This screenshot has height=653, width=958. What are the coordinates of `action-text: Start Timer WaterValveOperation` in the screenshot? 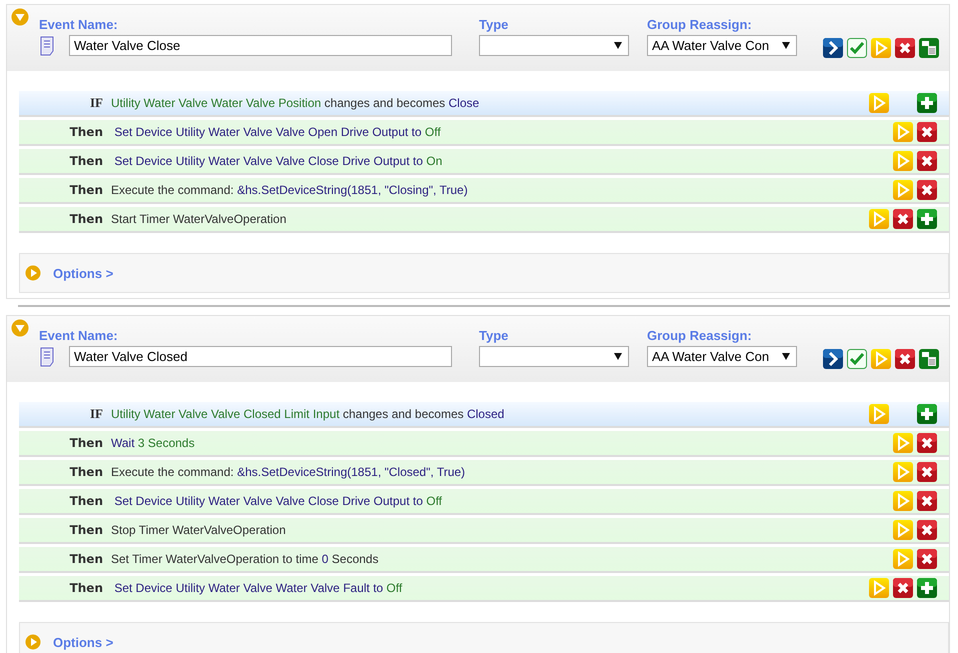 It's located at (199, 219).